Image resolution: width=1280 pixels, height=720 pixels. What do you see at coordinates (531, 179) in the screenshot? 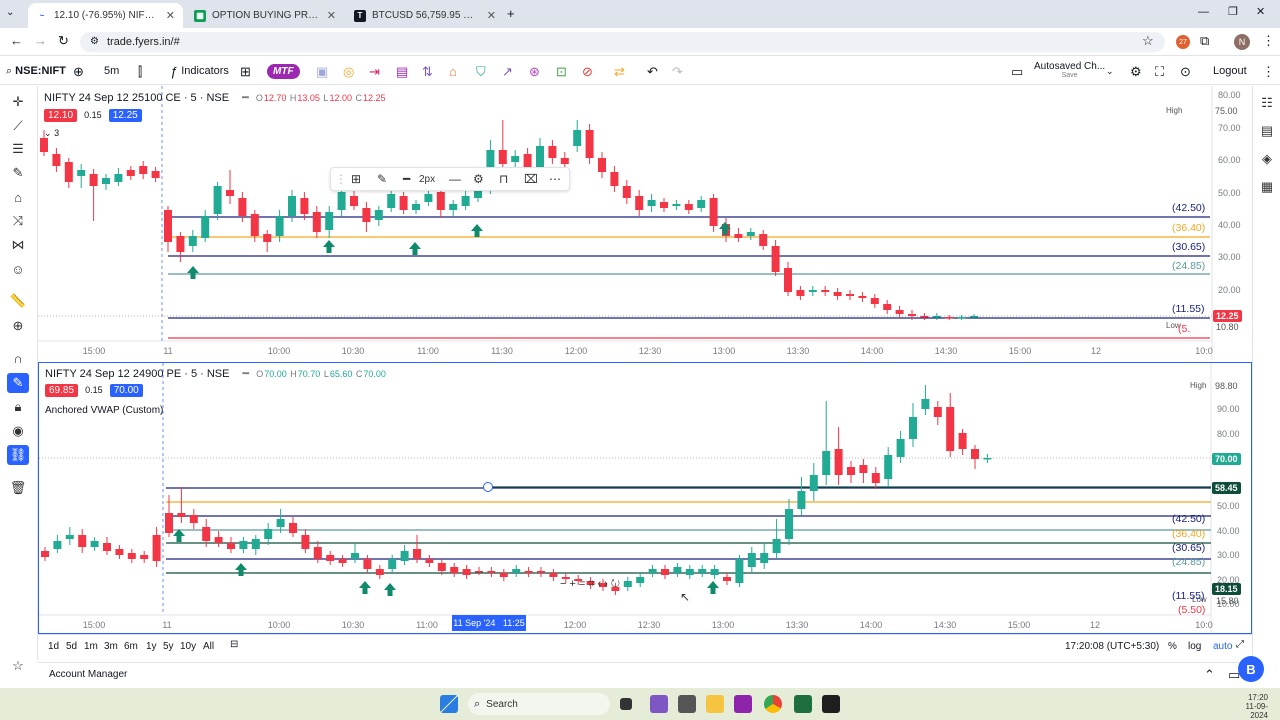
I see `trash-icon: ⌧` at bounding box center [531, 179].